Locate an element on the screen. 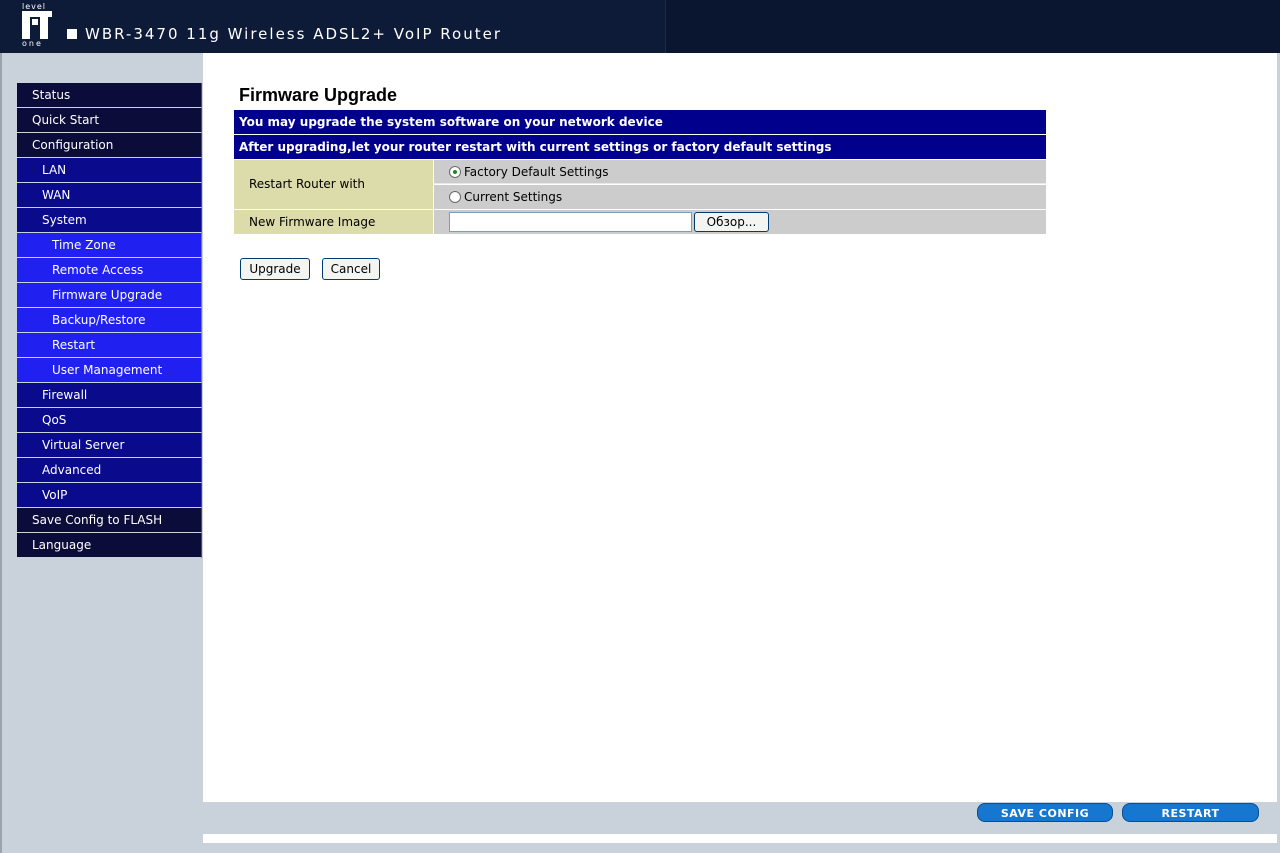  header-right-panel is located at coordinates (972, 26).